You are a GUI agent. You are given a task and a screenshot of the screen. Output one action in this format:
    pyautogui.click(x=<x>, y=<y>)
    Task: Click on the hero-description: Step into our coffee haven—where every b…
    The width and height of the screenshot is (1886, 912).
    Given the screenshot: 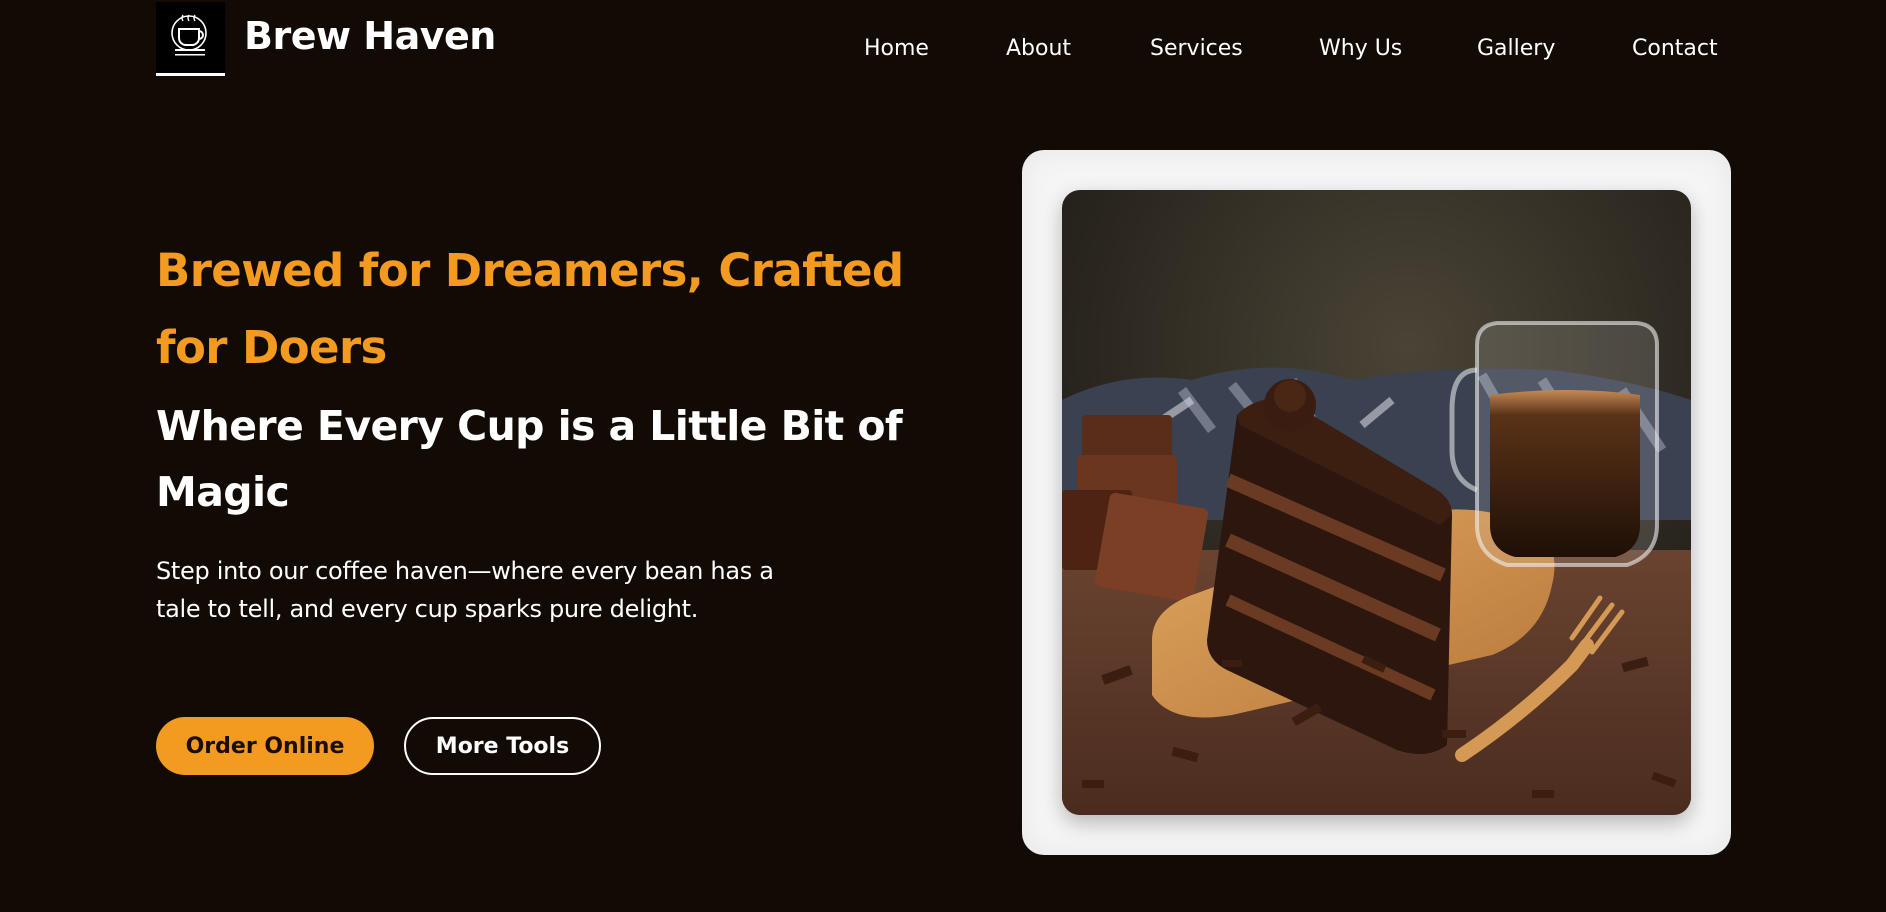 What is the action you would take?
    pyautogui.click(x=465, y=590)
    